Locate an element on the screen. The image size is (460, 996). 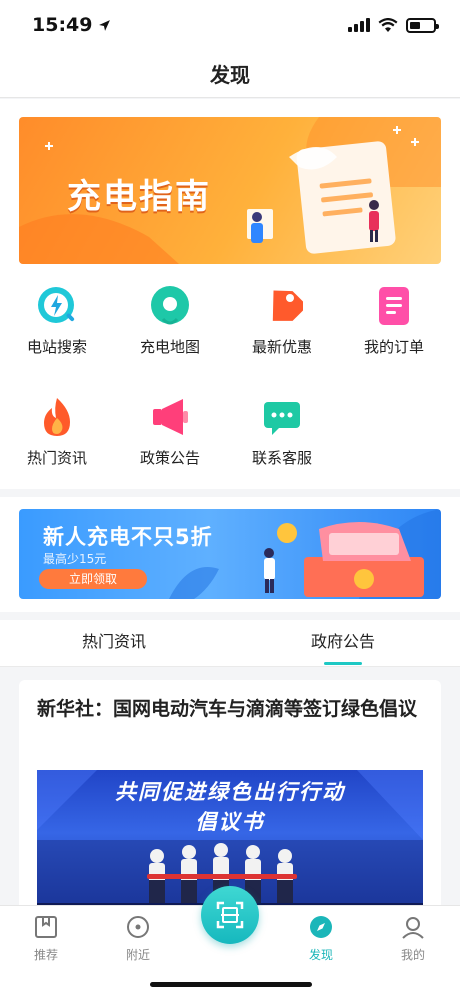
grid-item-label: 充电地图 is located at coordinates (169, 347).